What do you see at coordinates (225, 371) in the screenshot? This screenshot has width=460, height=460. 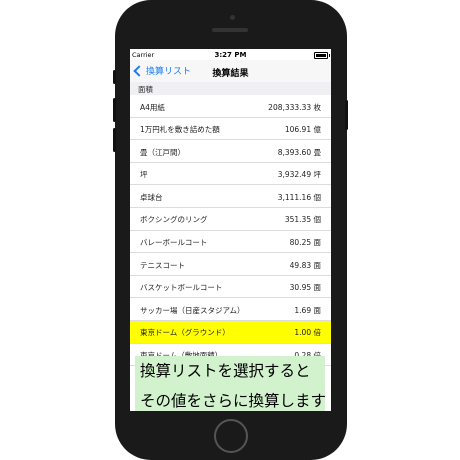 I see `caption-line-1: 換算リストを選択すると` at bounding box center [225, 371].